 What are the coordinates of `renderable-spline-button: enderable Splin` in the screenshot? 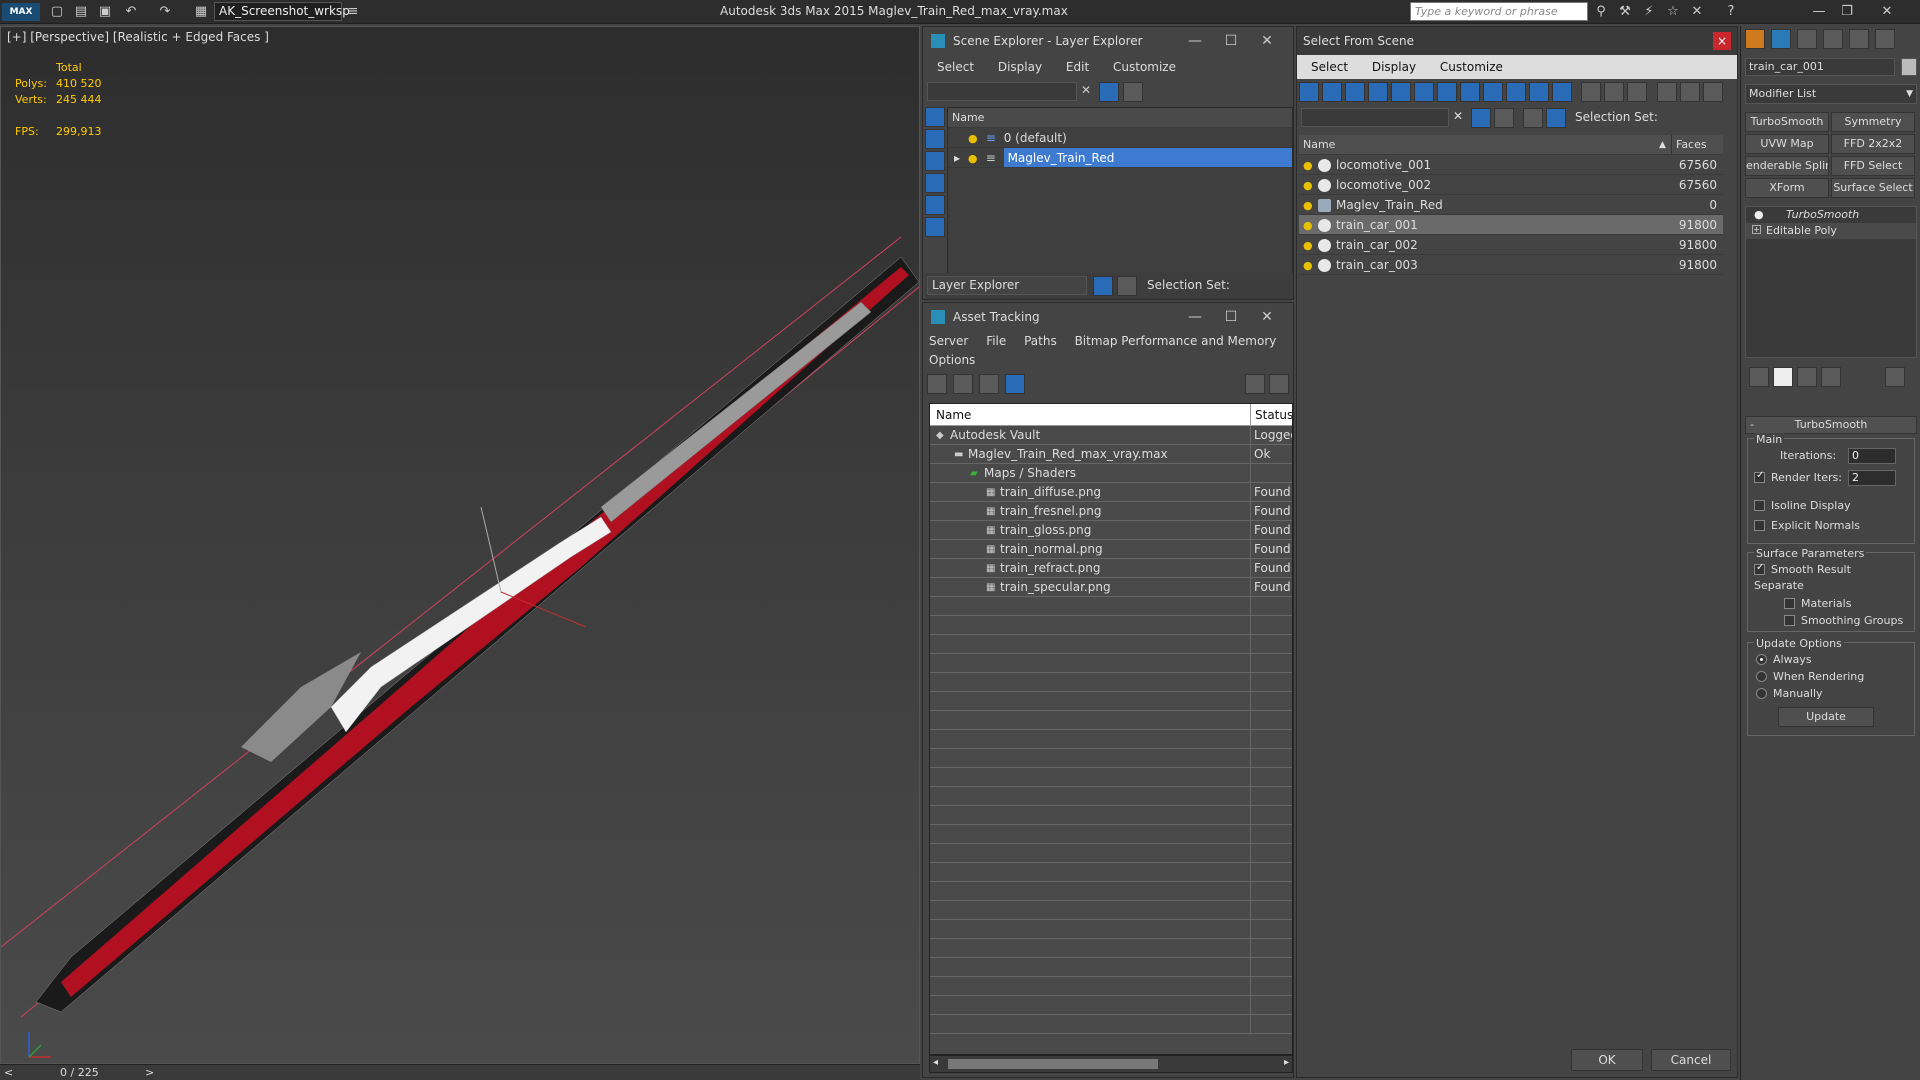 It's located at (1787, 166).